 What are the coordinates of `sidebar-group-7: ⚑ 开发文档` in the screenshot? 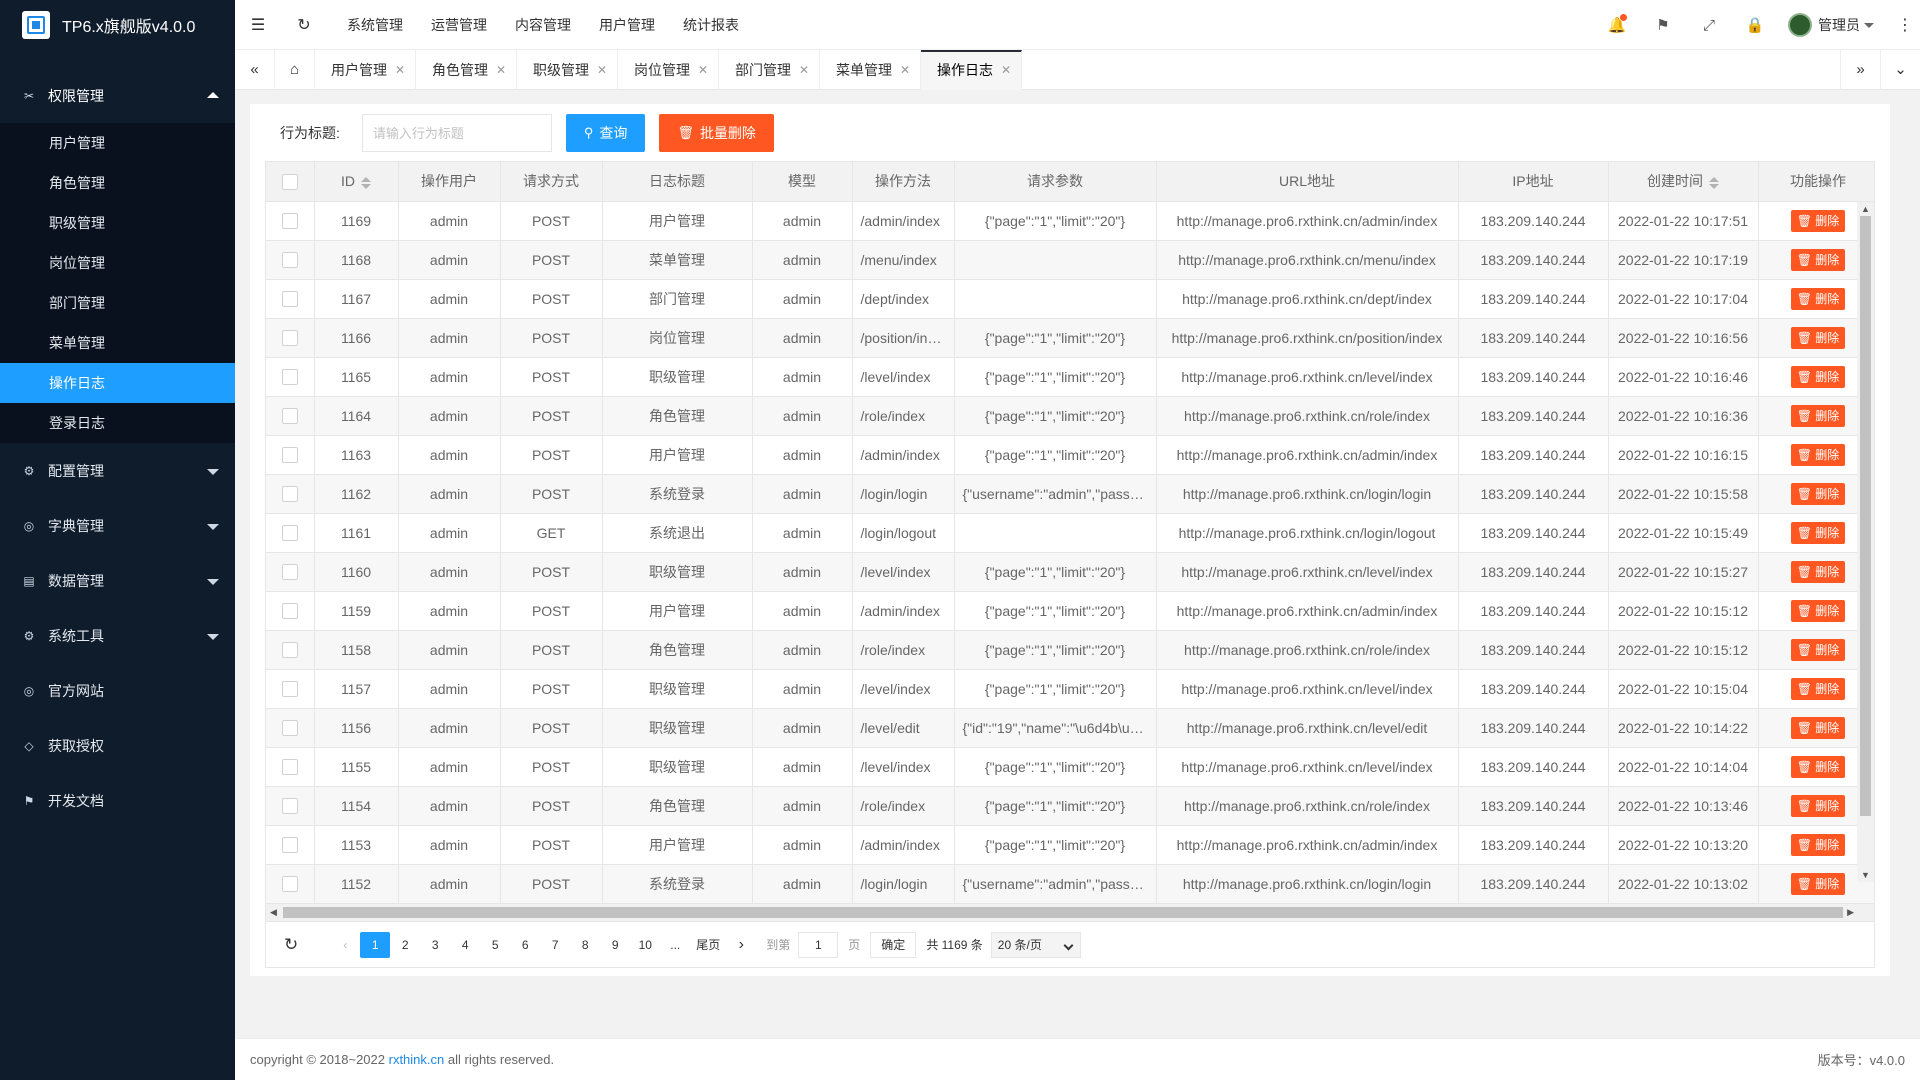 It's located at (117, 800).